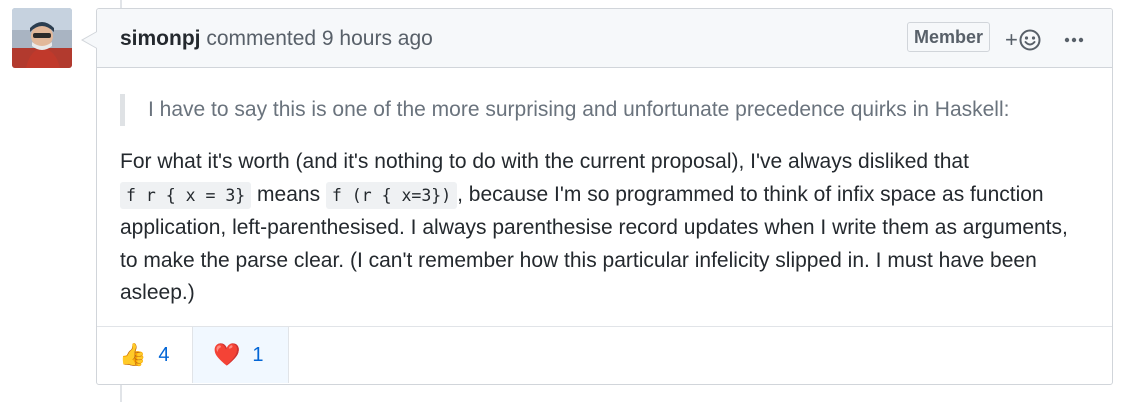 Image resolution: width=1127 pixels, height=402 pixels. Describe the element at coordinates (164, 354) in the screenshot. I see `reaction-count: 4` at that location.